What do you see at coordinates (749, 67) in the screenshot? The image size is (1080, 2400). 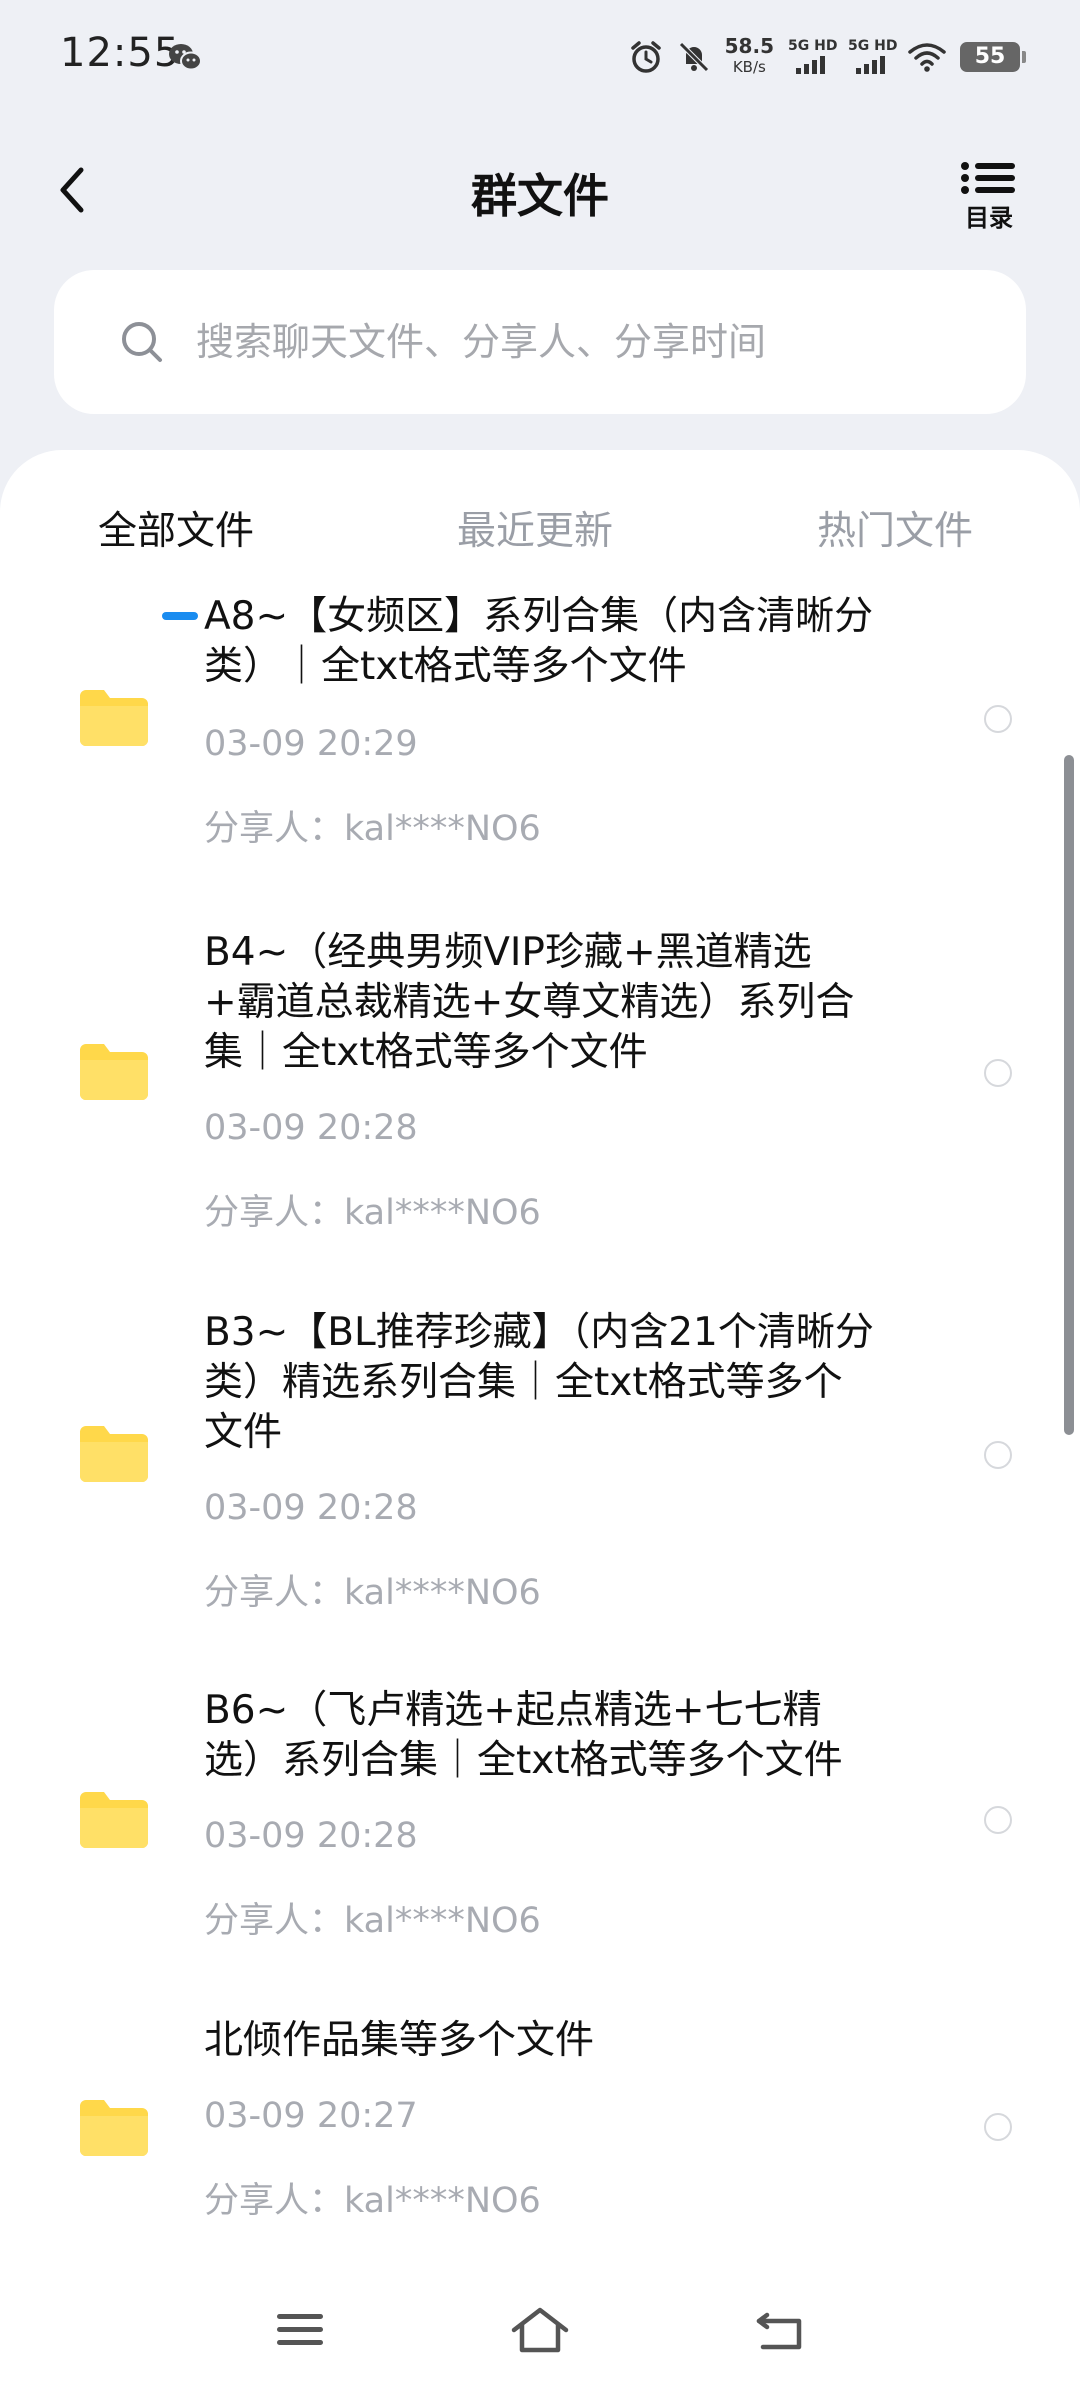 I see `net-speed-unit: KB/s` at bounding box center [749, 67].